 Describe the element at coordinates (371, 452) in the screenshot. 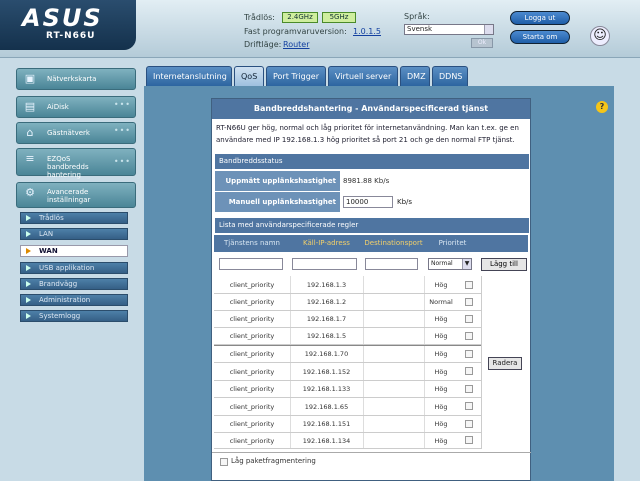

I see `divider` at that location.